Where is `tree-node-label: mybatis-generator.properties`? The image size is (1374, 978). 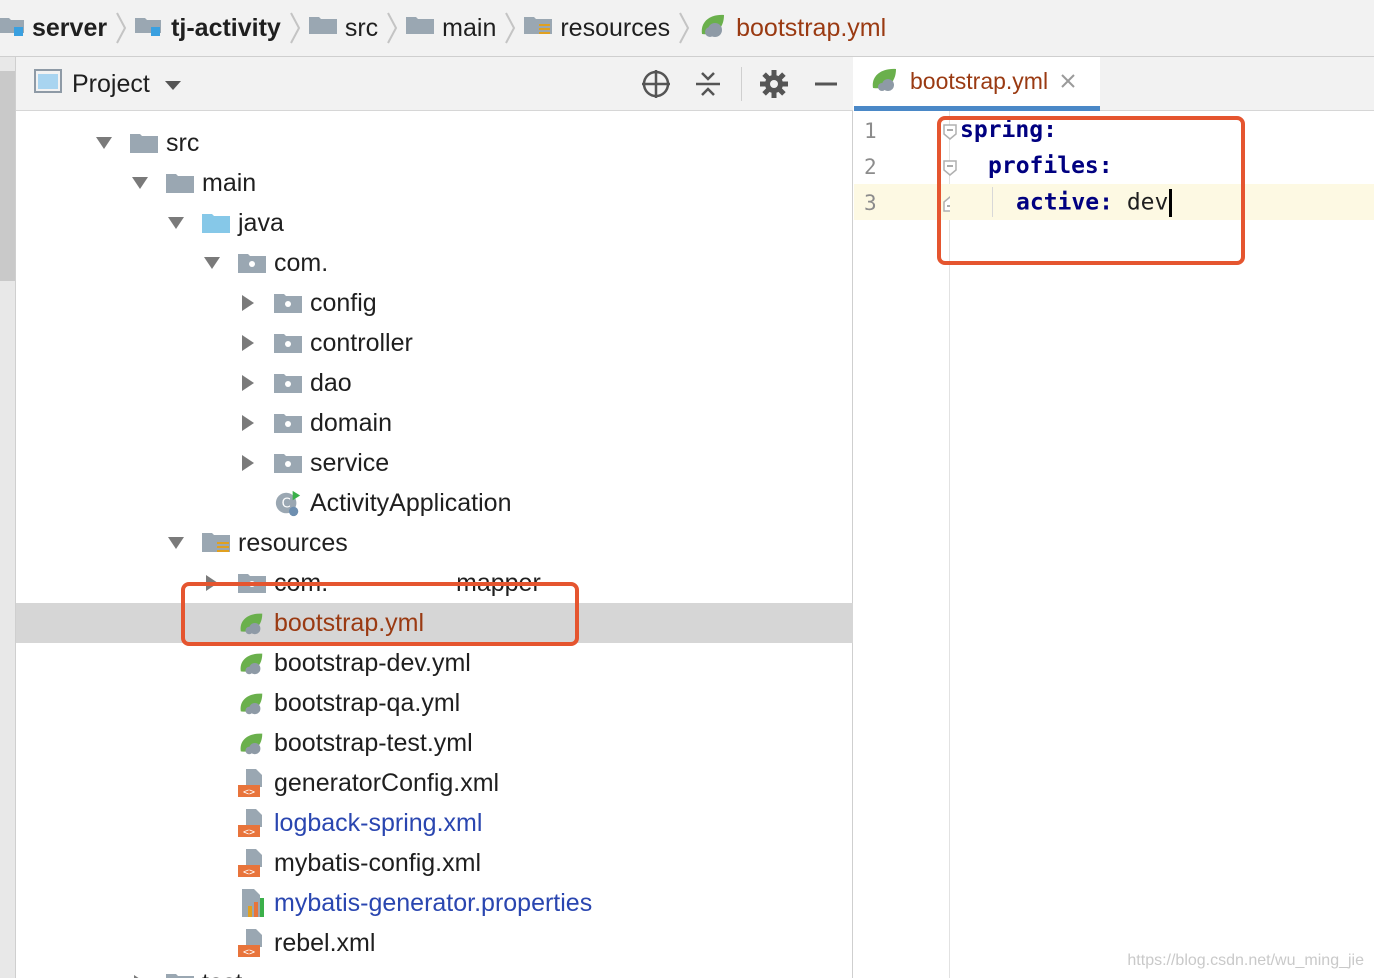
tree-node-label: mybatis-generator.properties is located at coordinates (433, 902).